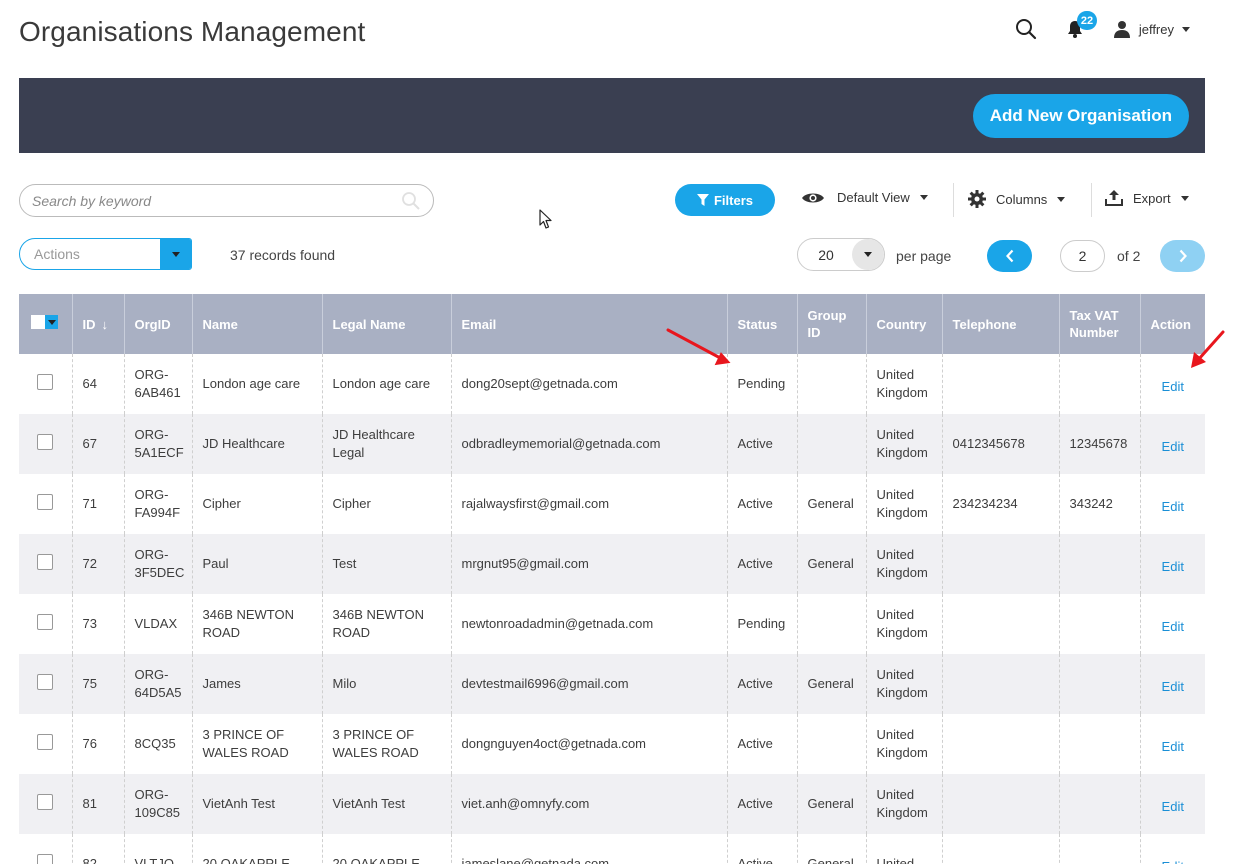  I want to click on cell-id: 81, so click(98, 804).